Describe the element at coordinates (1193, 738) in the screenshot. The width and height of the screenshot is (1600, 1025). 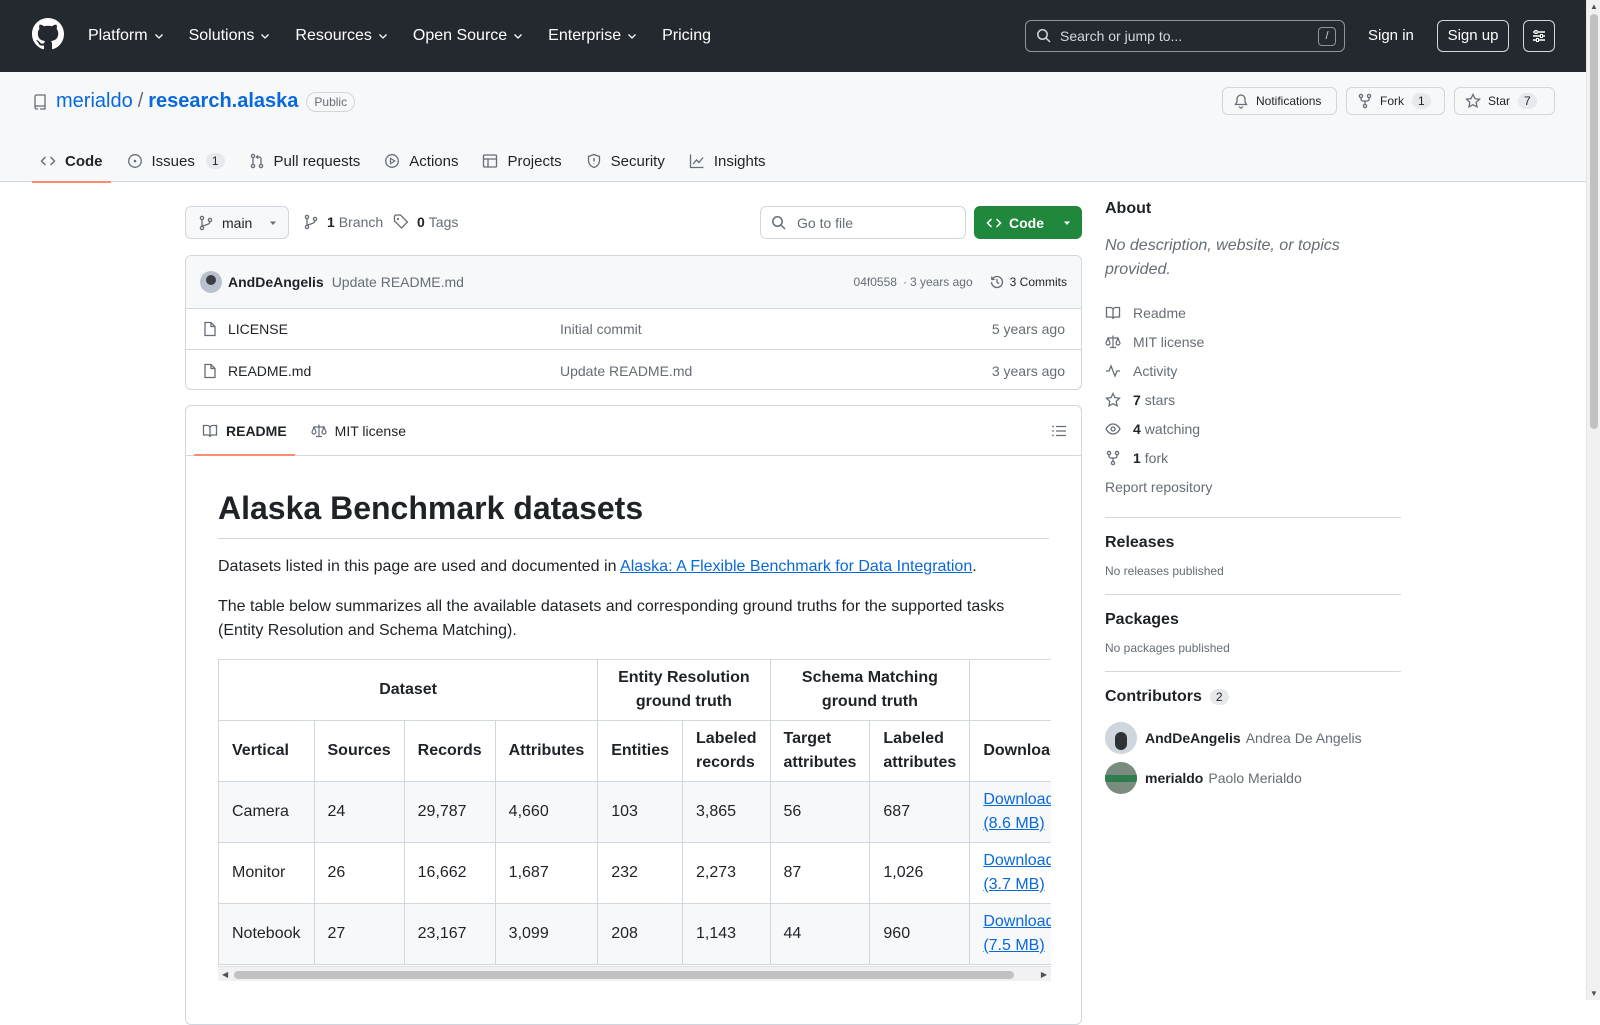
I see `contributor-login: AndDeAngelis` at that location.